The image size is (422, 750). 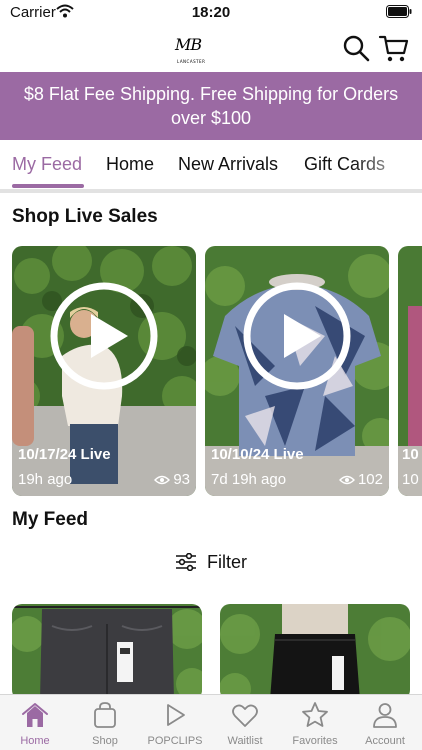 I want to click on filter-label: Filter, so click(x=227, y=561).